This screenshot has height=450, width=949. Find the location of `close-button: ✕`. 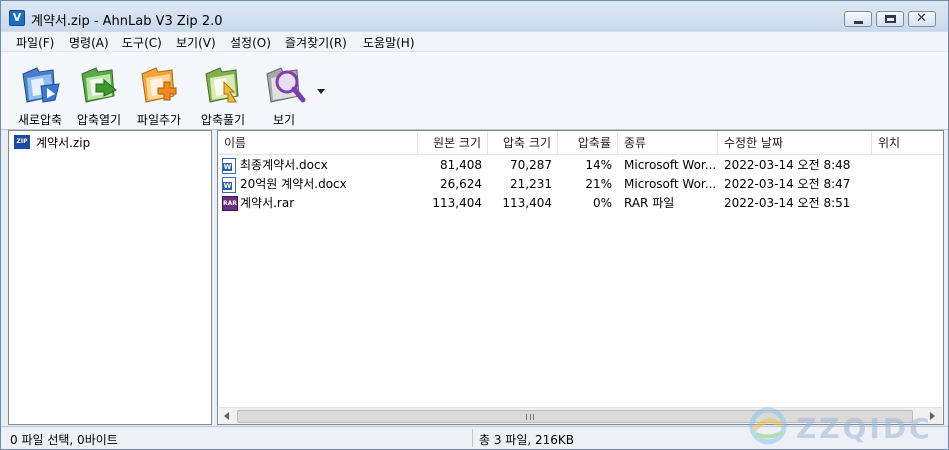

close-button: ✕ is located at coordinates (922, 19).